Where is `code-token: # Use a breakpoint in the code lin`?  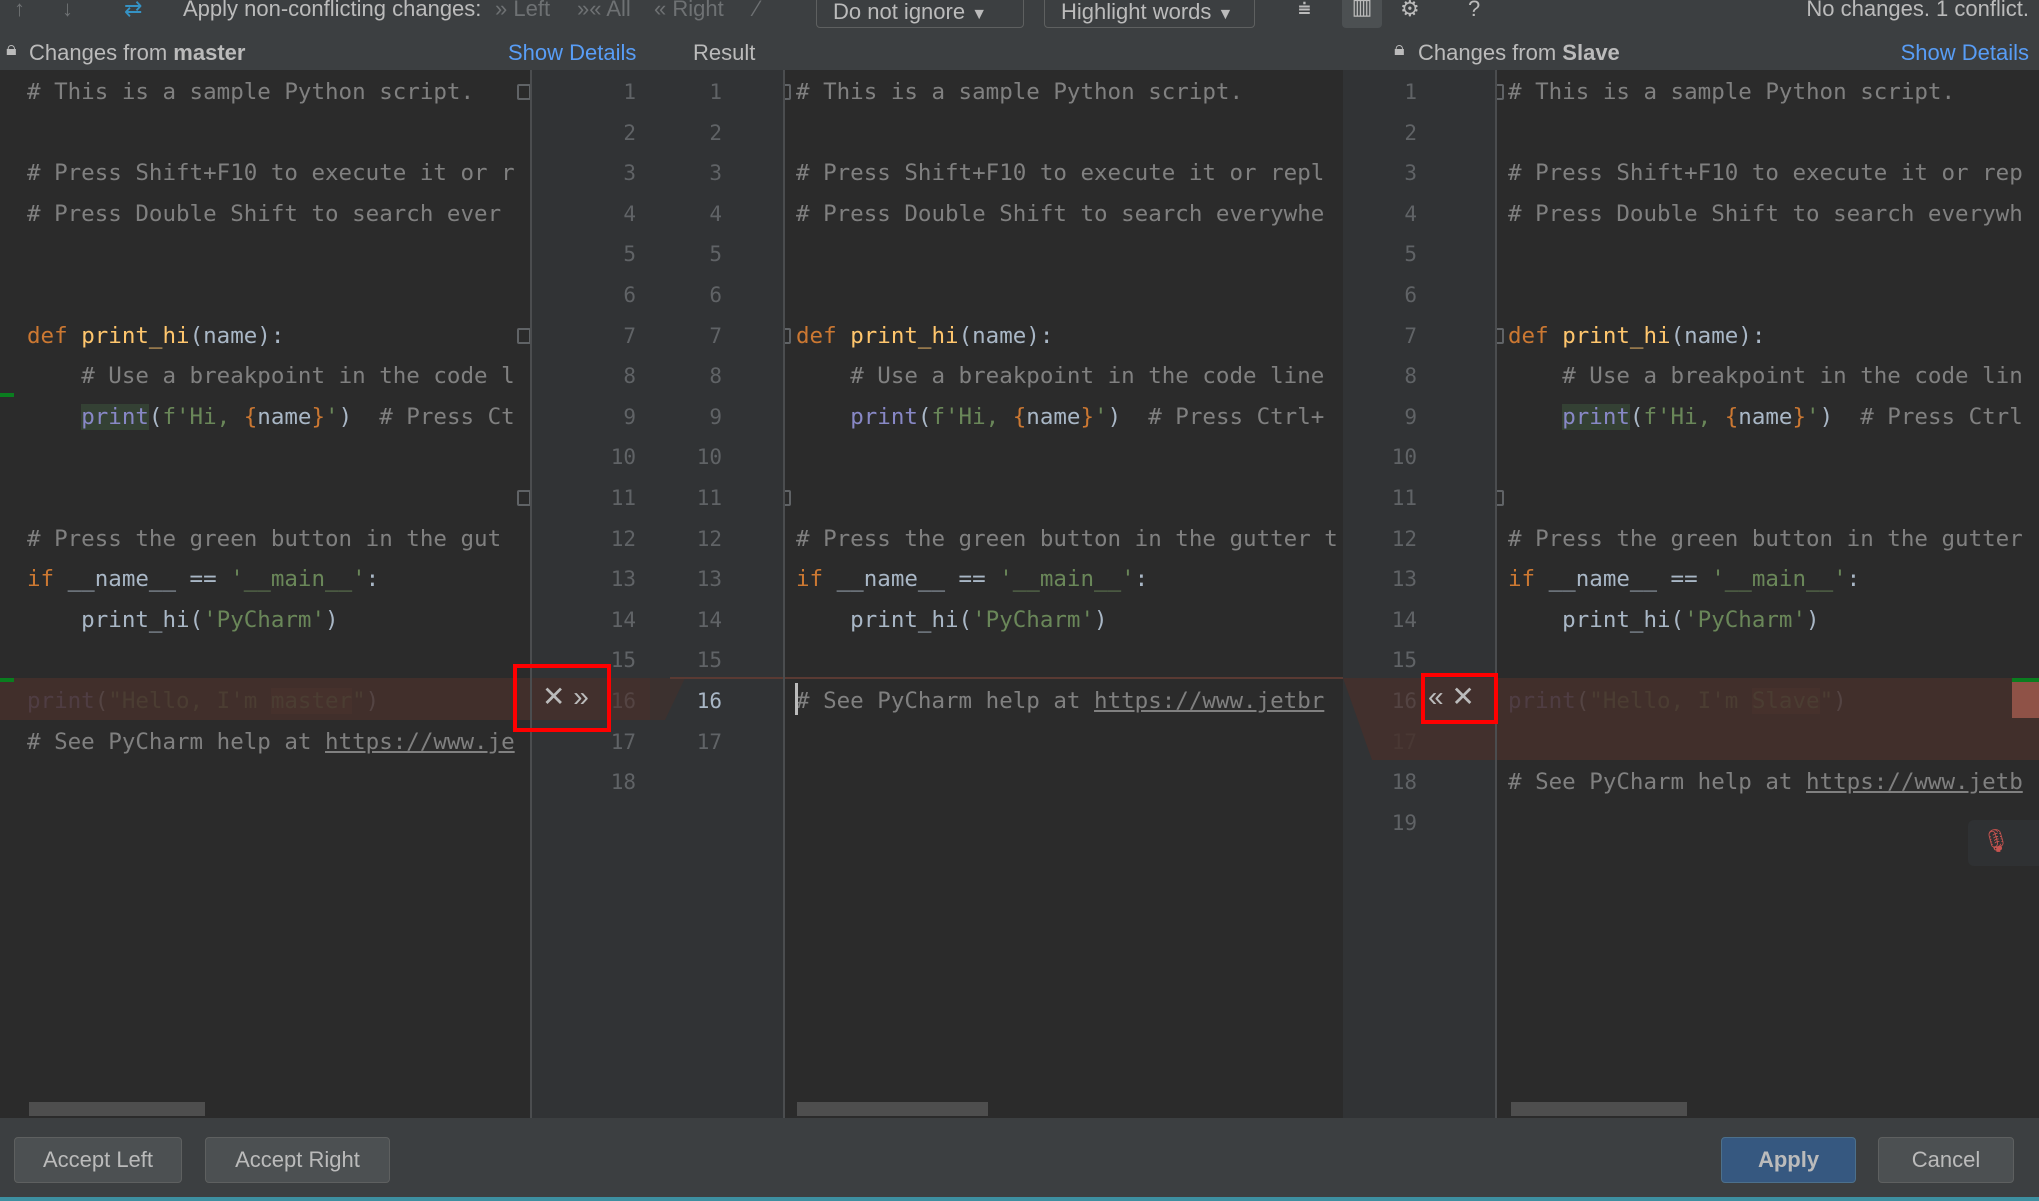 code-token: # Use a breakpoint in the code lin is located at coordinates (1792, 376).